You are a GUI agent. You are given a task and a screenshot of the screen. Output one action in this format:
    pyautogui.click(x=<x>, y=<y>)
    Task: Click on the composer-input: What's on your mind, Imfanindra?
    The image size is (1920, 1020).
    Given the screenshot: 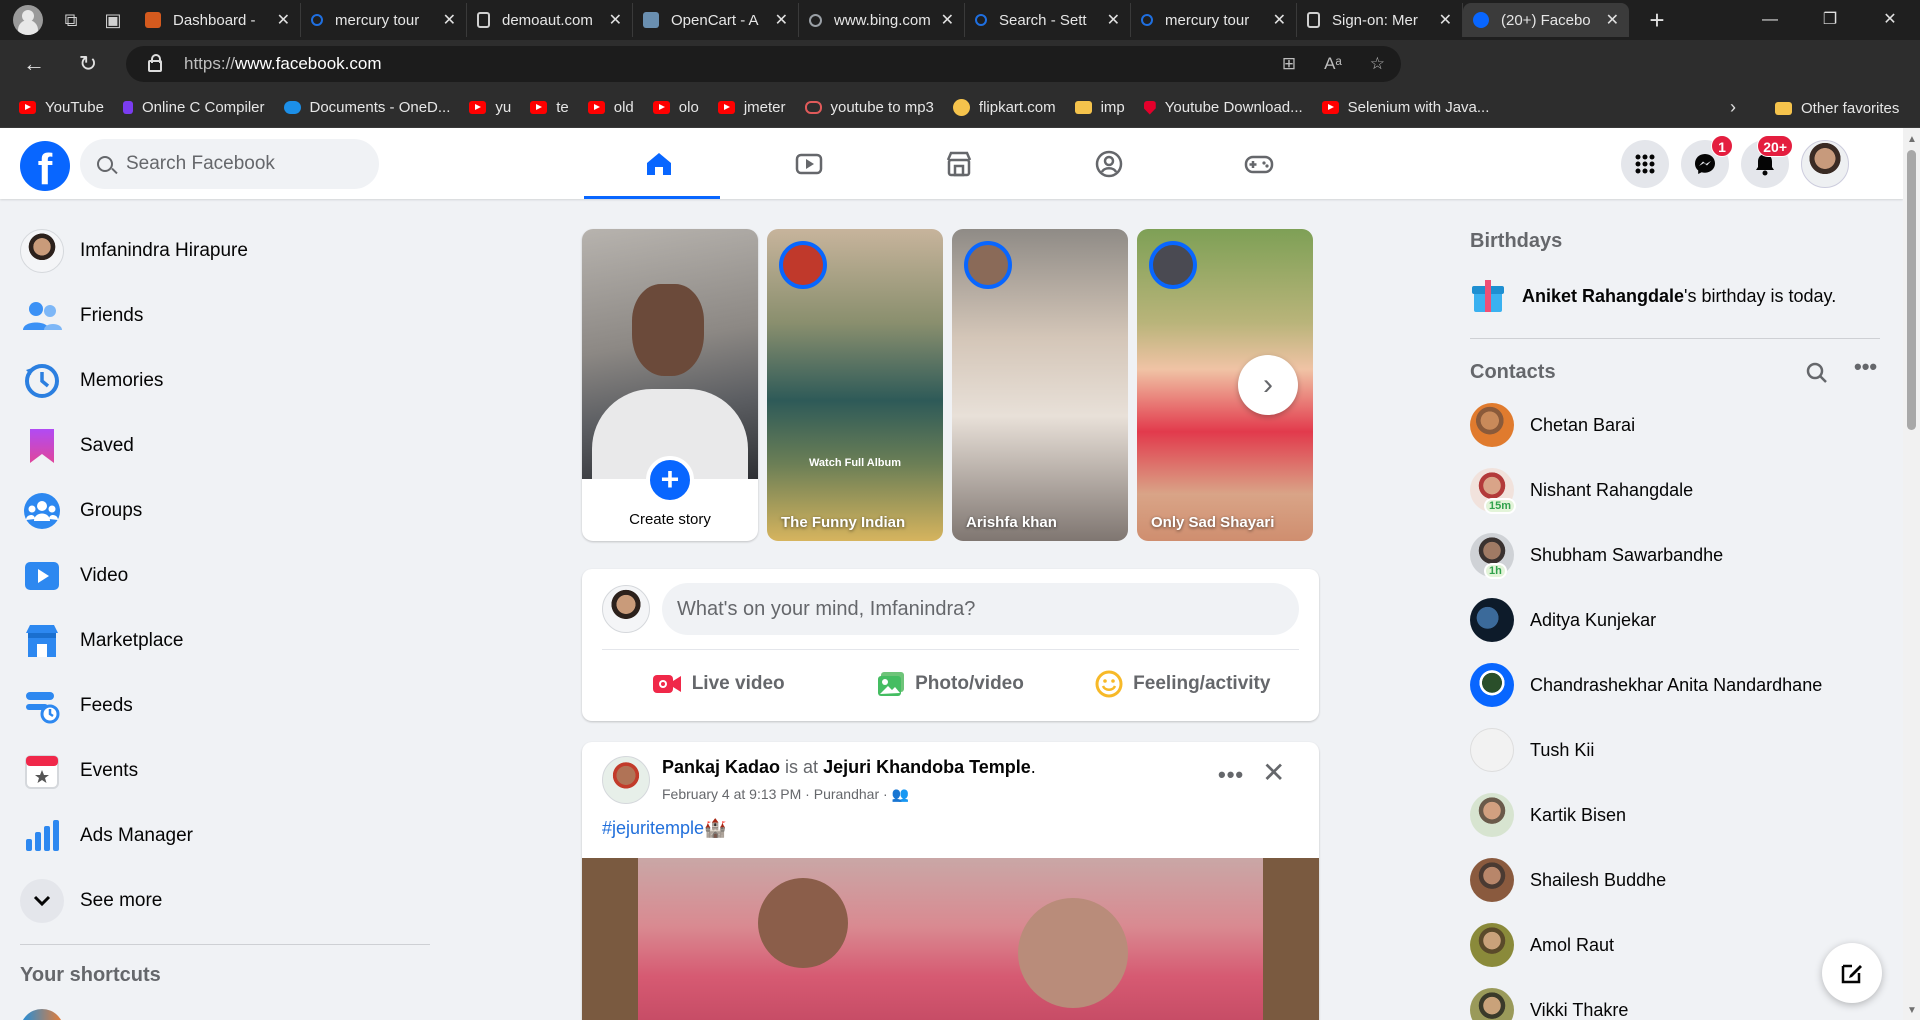 What is the action you would take?
    pyautogui.click(x=980, y=609)
    